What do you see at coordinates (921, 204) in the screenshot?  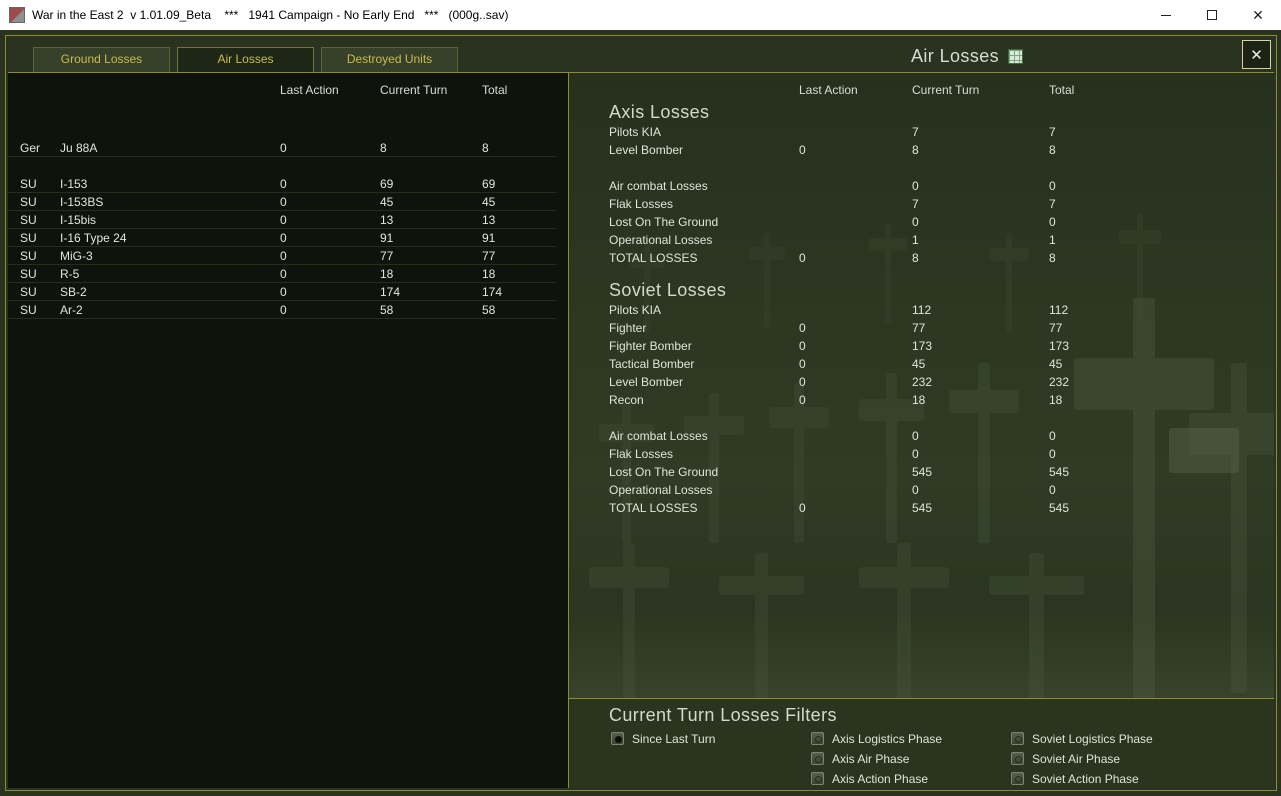 I see `loss-row: Flak Losses 7 7` at bounding box center [921, 204].